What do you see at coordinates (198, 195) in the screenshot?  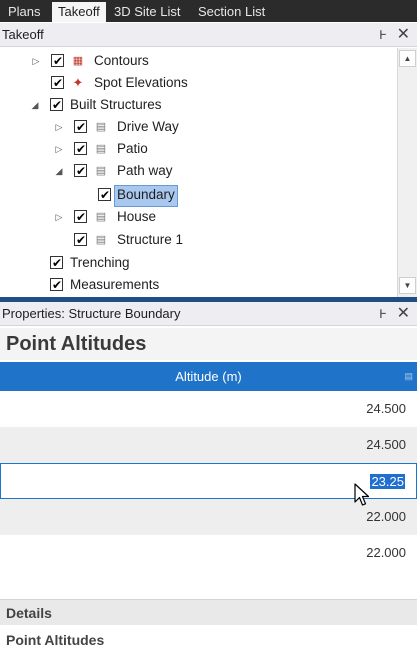 I see `tree-item-boundary: Boundary` at bounding box center [198, 195].